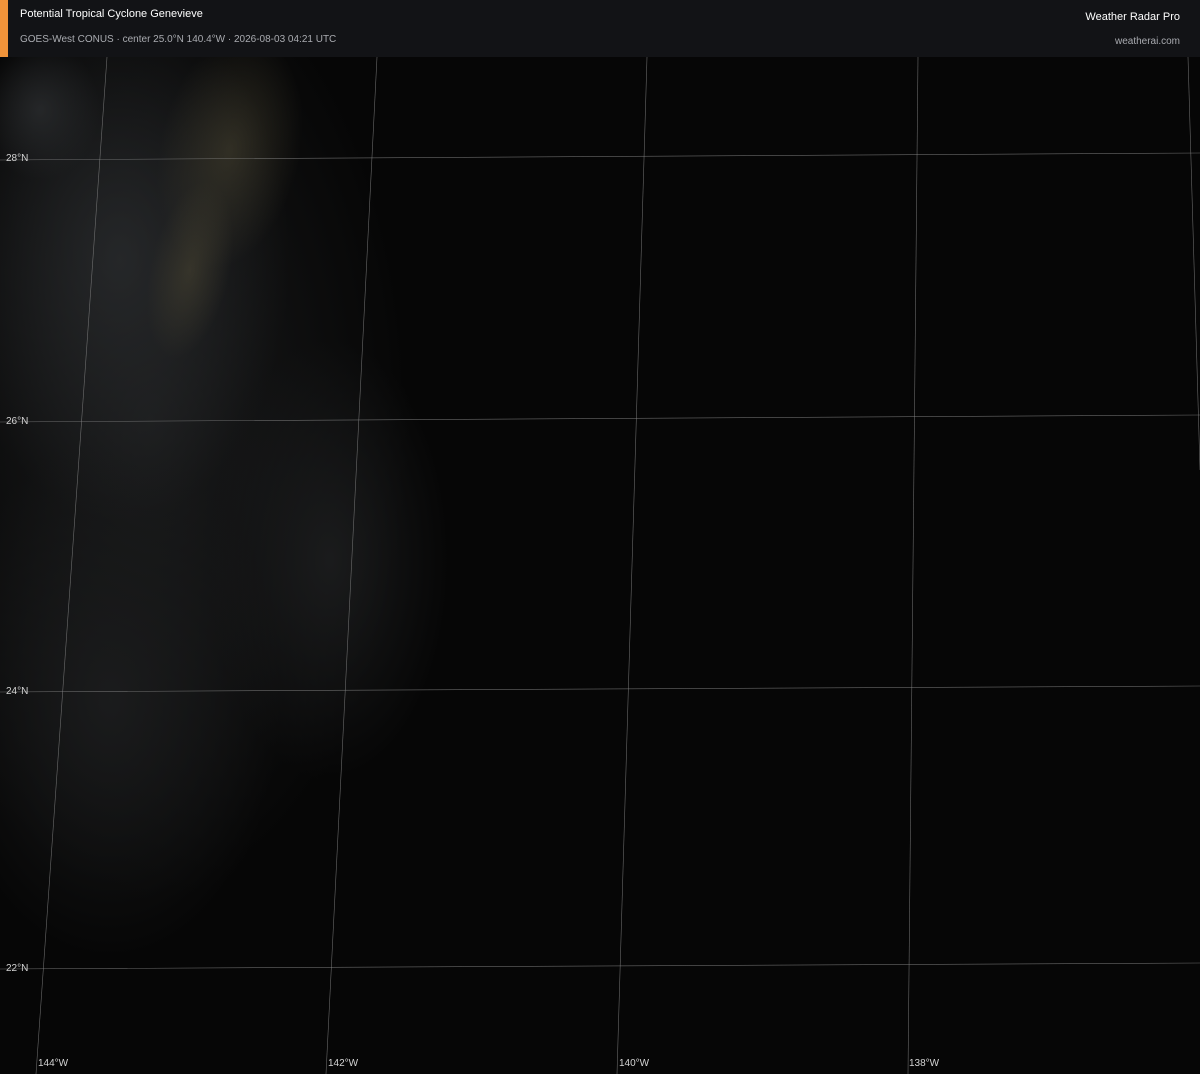 Image resolution: width=1200 pixels, height=1074 pixels. I want to click on lat-label-22n: 22°N, so click(17, 968).